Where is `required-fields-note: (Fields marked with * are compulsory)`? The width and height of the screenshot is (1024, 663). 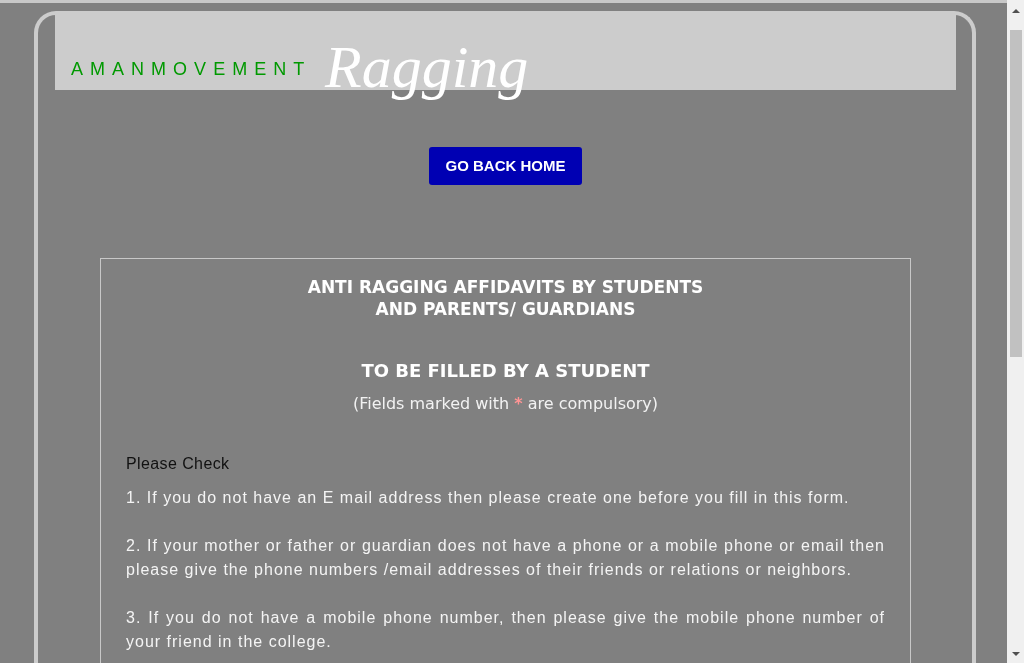
required-fields-note: (Fields marked with * are compulsory) is located at coordinates (505, 404).